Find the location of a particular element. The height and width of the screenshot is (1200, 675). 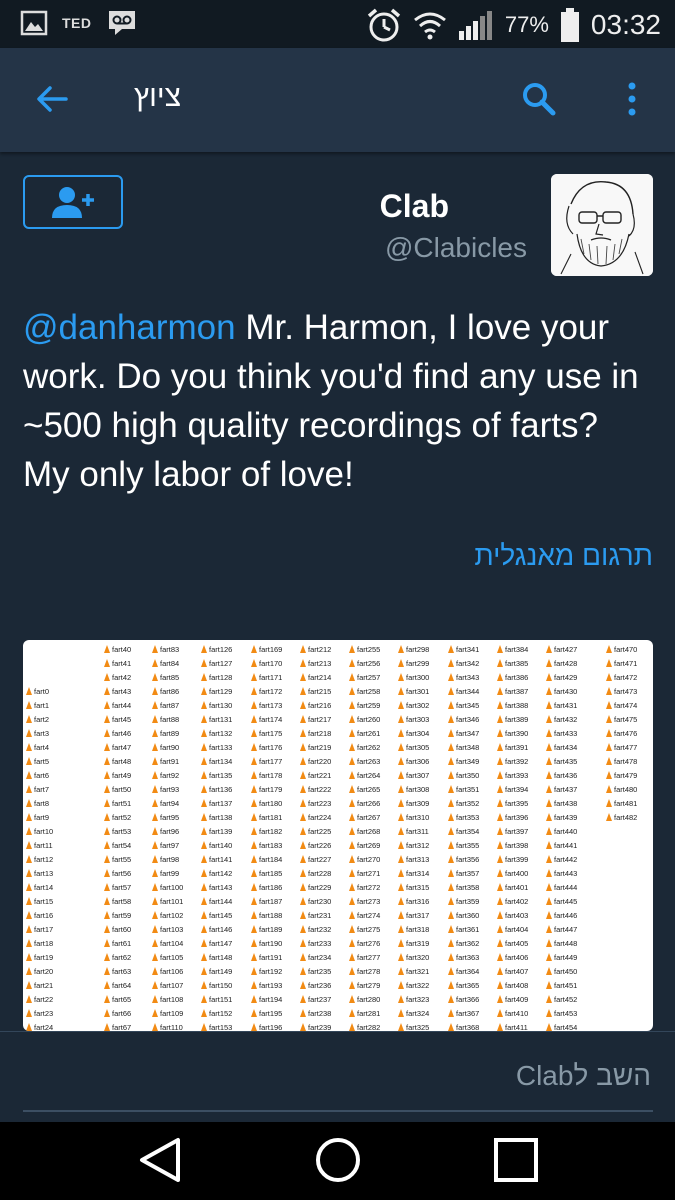

file-item: fart351 is located at coordinates (463, 789).